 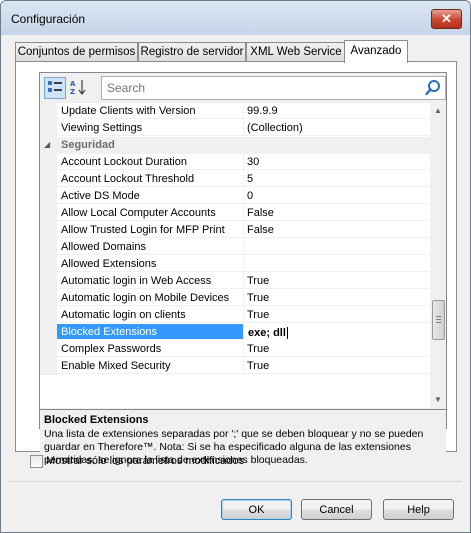 What do you see at coordinates (337, 128) in the screenshot?
I see `property-value: (Collection)` at bounding box center [337, 128].